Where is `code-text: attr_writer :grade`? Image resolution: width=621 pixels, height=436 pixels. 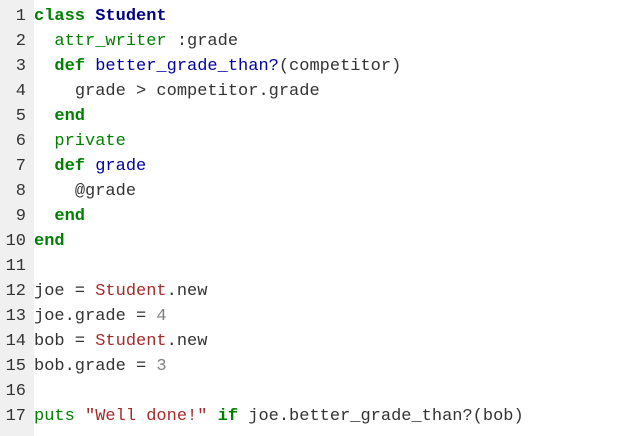 code-text: attr_writer :grade is located at coordinates (327, 41).